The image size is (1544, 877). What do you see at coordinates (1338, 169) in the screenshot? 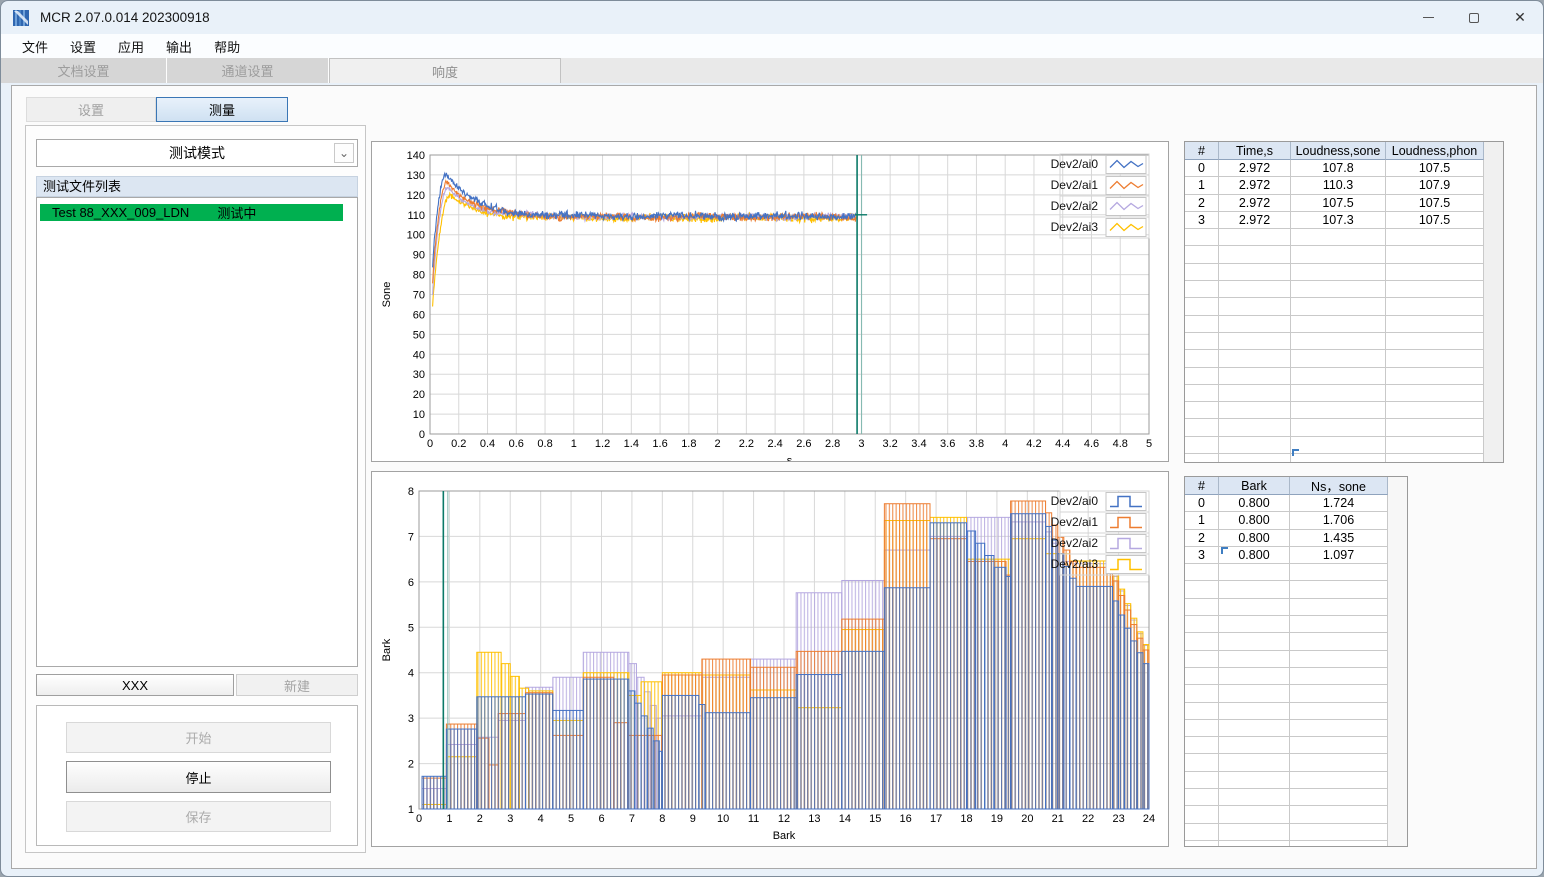
I see `table-cell: 107.8` at bounding box center [1338, 169].